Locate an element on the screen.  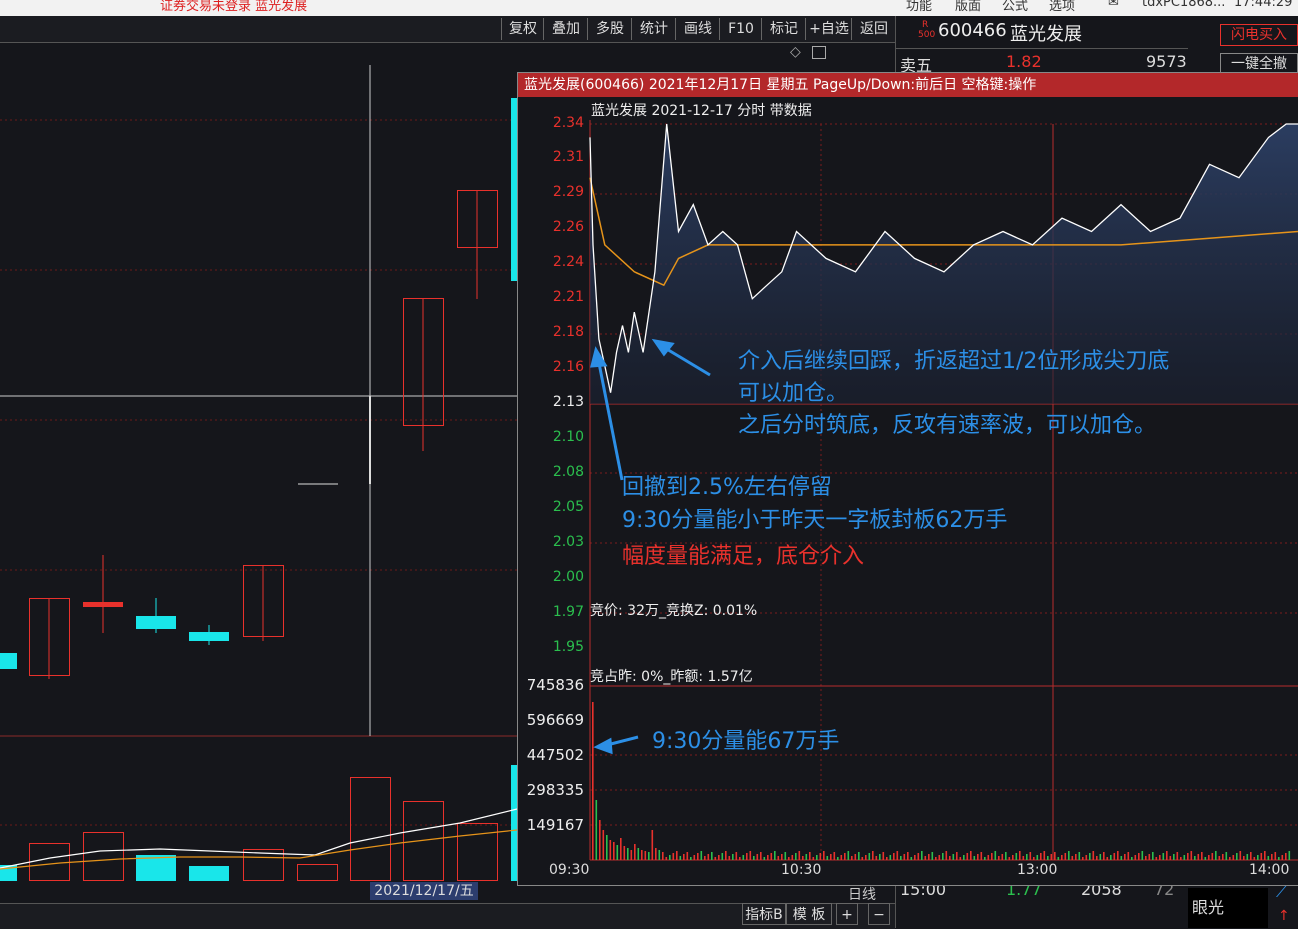
annotation-text: 回撤到2.5%左右停留 is located at coordinates (727, 487).